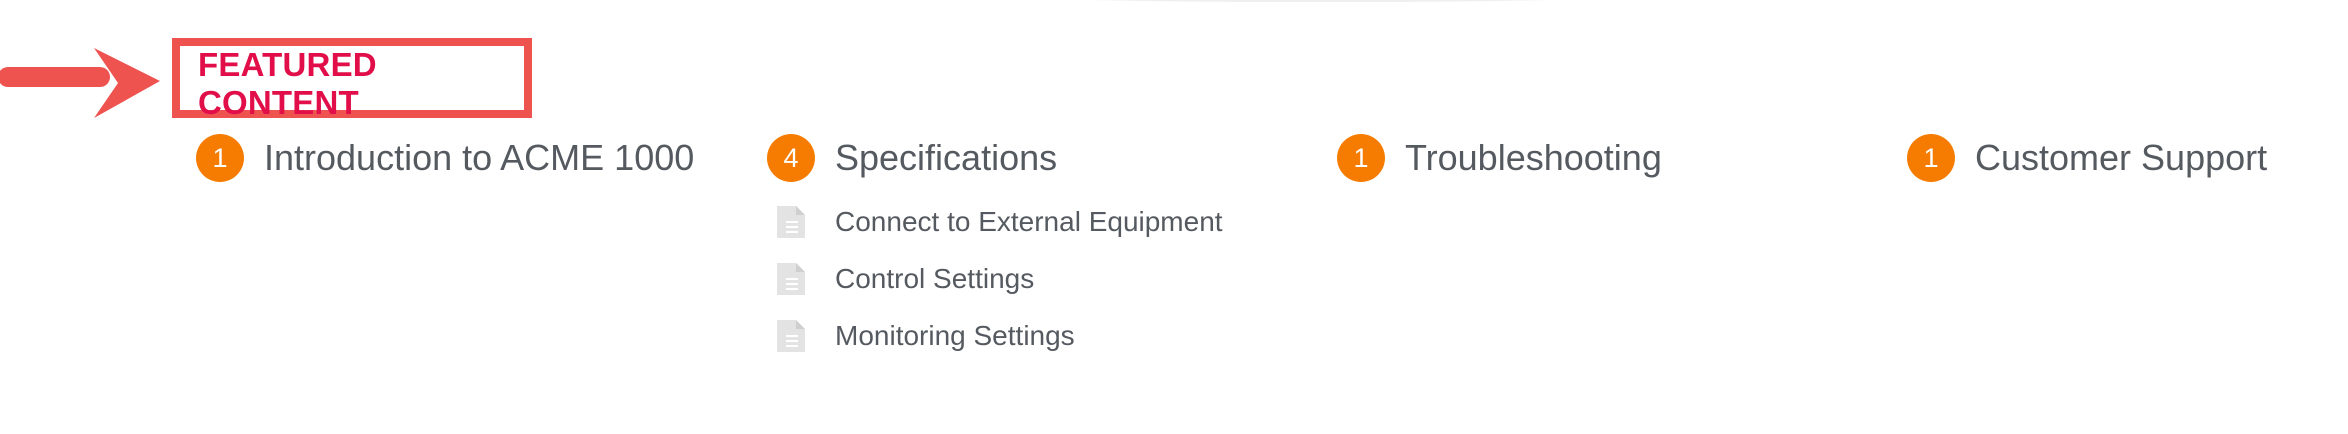 The height and width of the screenshot is (434, 2348). I want to click on featured-content-highlight: FEATURED CONTENT, so click(352, 79).